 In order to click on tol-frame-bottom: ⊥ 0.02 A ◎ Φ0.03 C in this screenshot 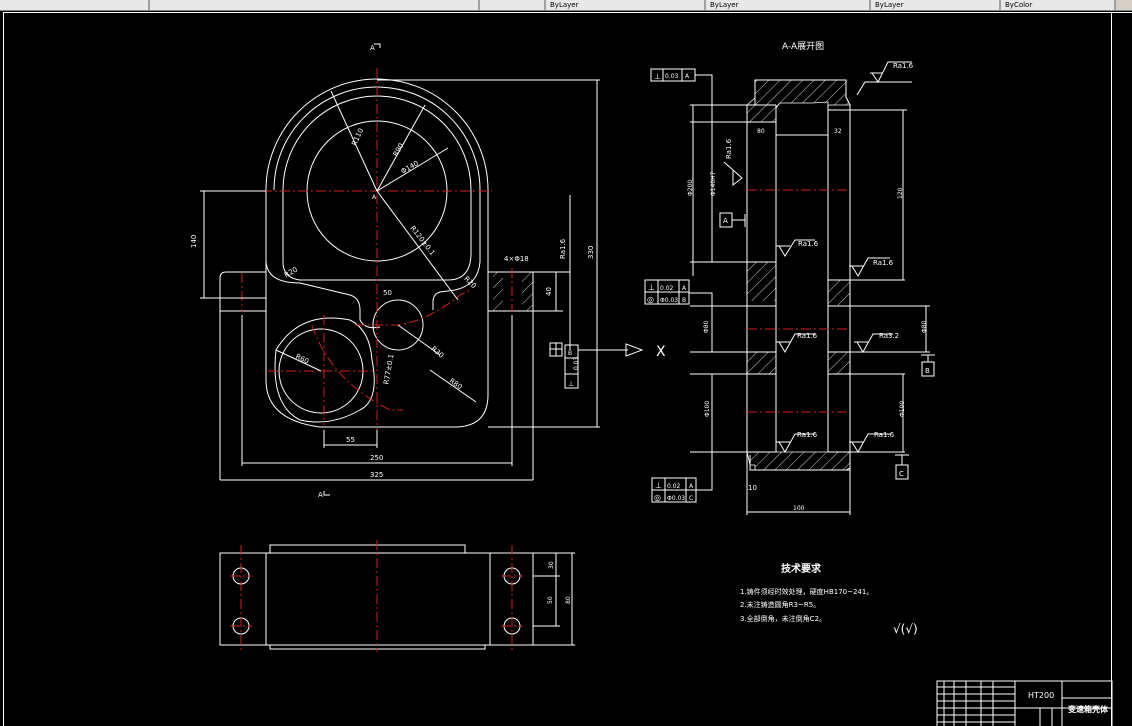, I will do `click(682, 477)`.